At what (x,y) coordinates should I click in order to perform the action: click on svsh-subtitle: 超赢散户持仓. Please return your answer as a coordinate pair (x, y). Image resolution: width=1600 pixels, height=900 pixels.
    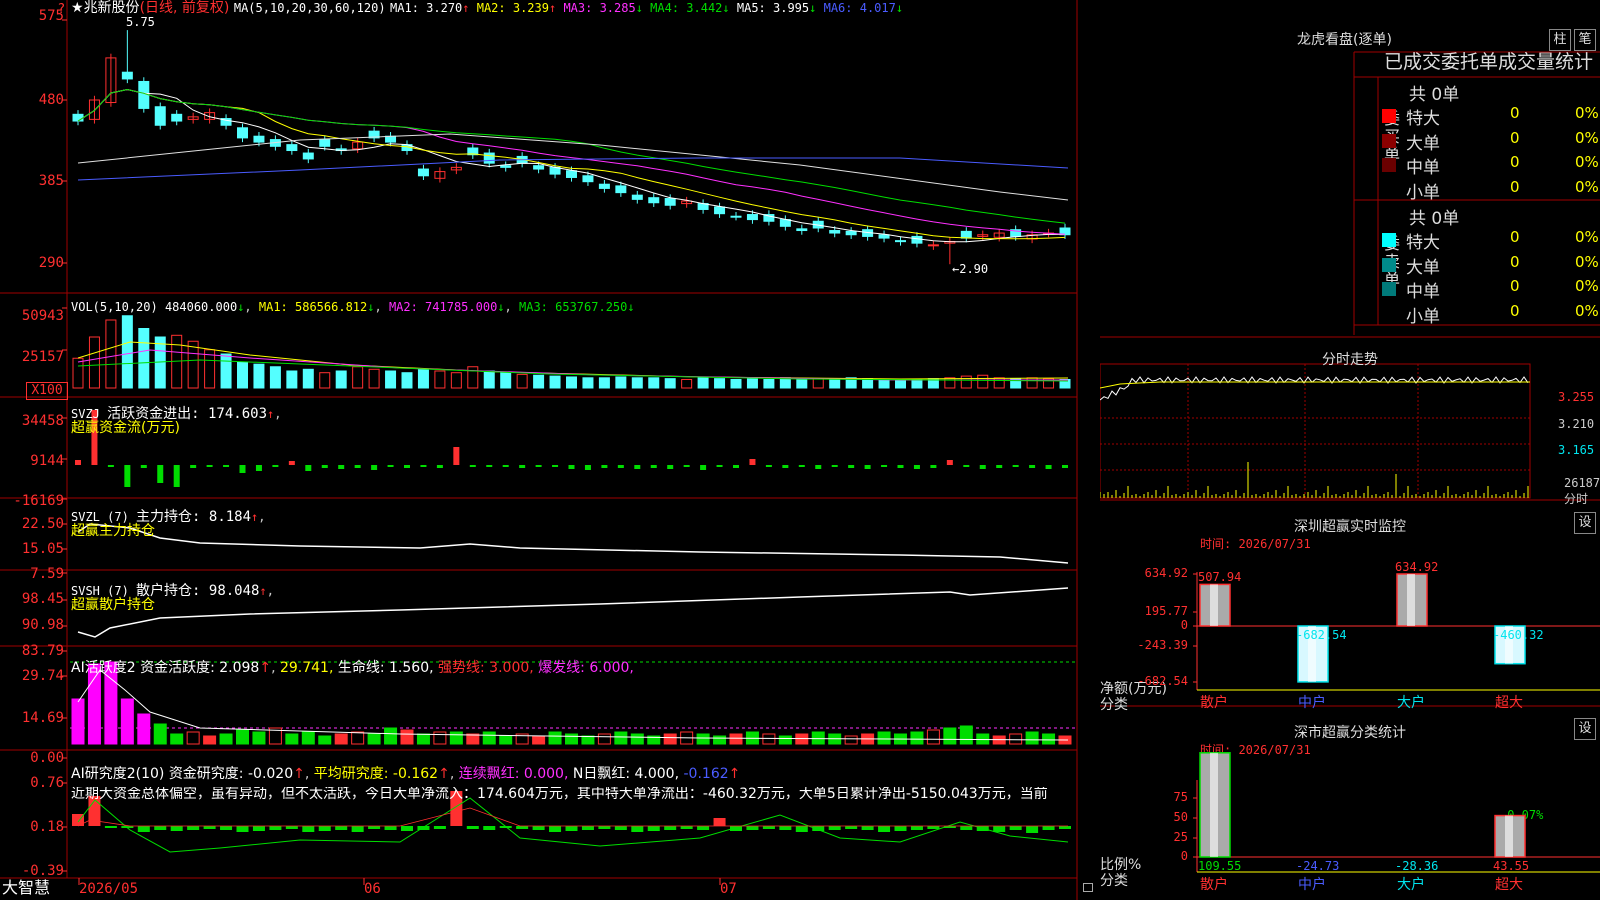
    Looking at the image, I should click on (113, 605).